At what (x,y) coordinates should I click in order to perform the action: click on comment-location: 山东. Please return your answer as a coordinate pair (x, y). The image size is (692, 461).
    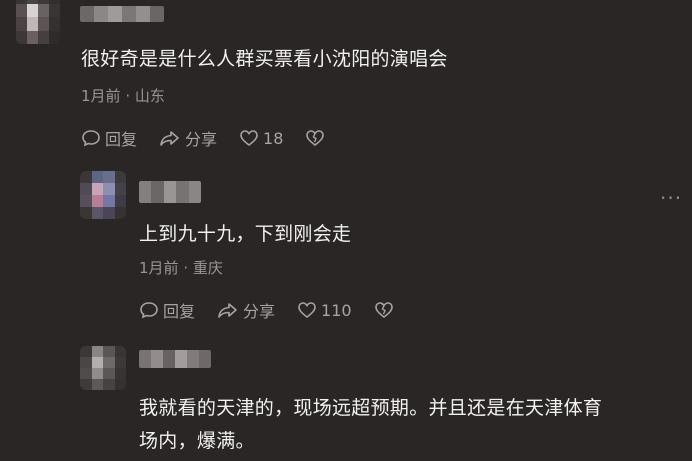
    Looking at the image, I should click on (149, 96).